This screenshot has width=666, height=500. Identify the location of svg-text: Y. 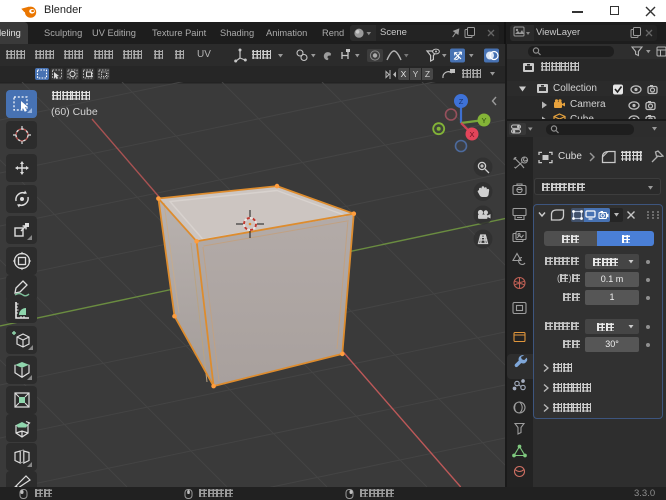
(483, 120).